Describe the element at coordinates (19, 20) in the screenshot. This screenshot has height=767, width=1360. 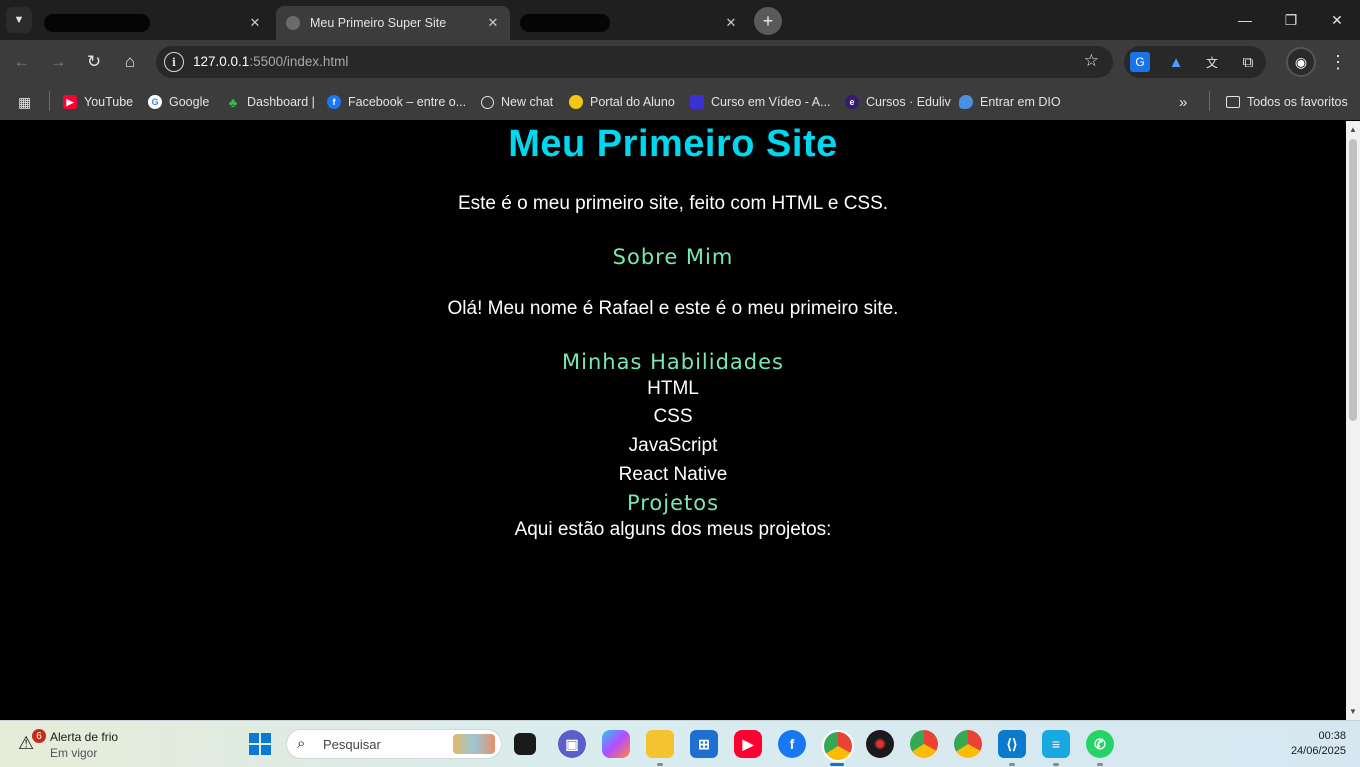
I see `tab-search-button: ▼` at that location.